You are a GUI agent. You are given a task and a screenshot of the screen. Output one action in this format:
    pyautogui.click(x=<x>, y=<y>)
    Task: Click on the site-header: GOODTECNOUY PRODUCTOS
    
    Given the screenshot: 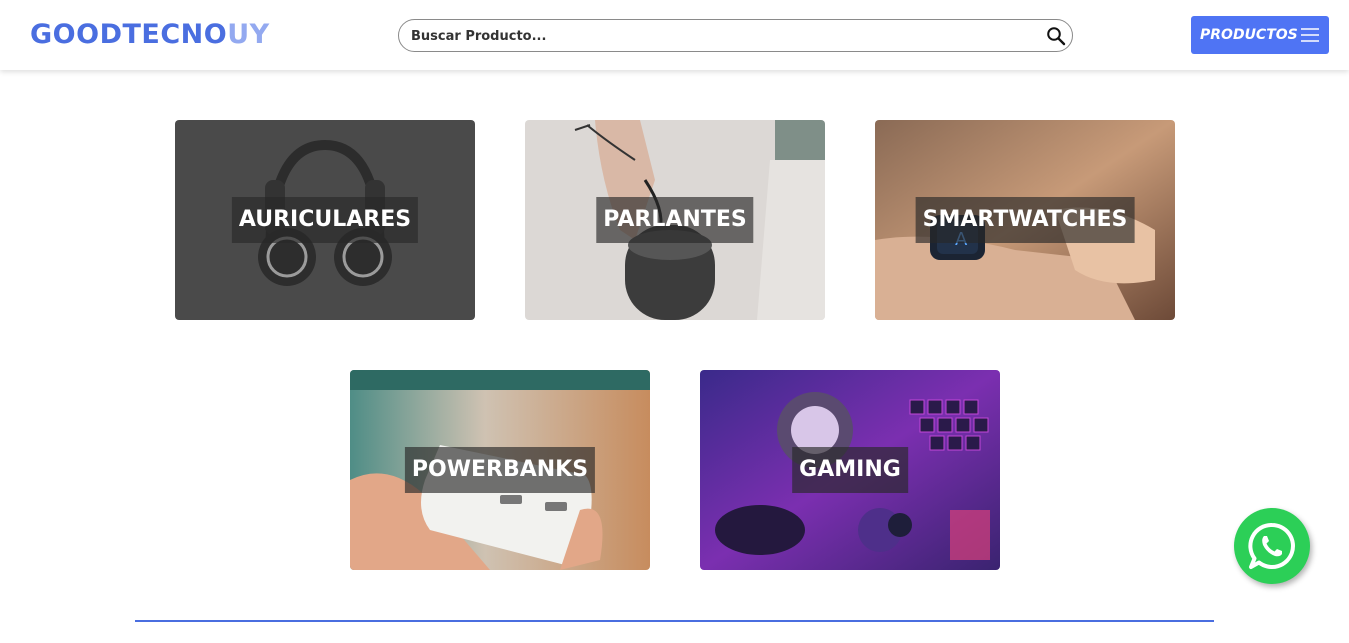 What is the action you would take?
    pyautogui.click(x=674, y=35)
    